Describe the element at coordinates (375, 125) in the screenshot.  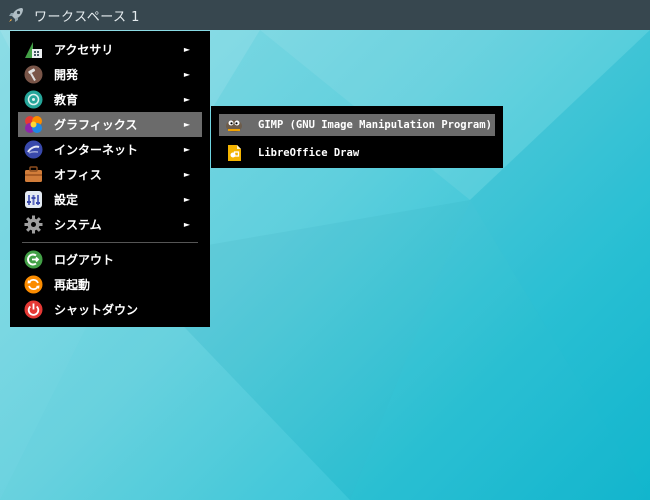
I see `submenu-item-label: GIMP (GNU Image Manipulation Program)` at that location.